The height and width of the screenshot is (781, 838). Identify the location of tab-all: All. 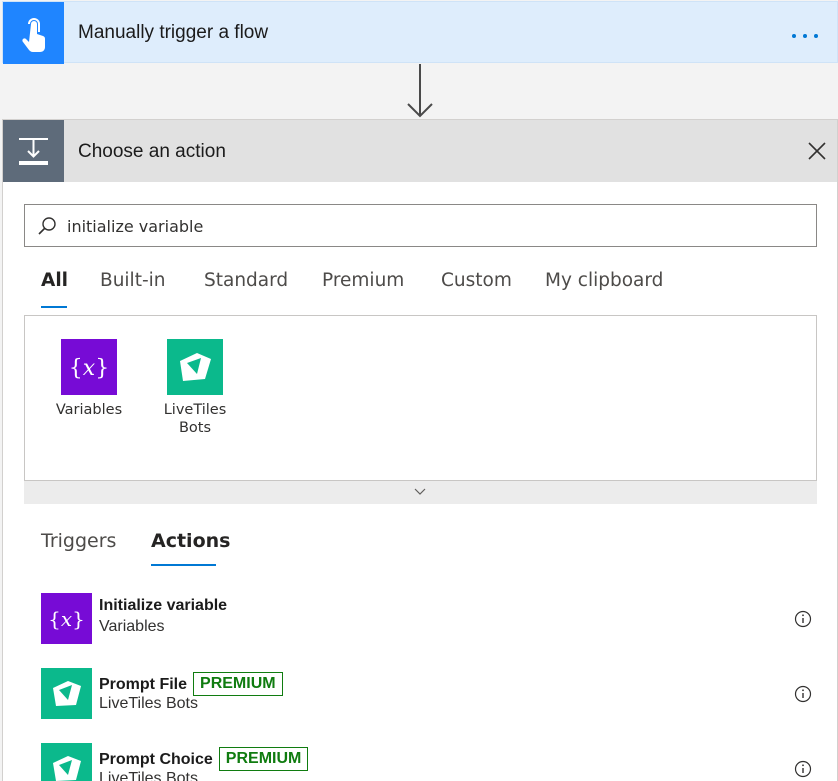
(54, 280).